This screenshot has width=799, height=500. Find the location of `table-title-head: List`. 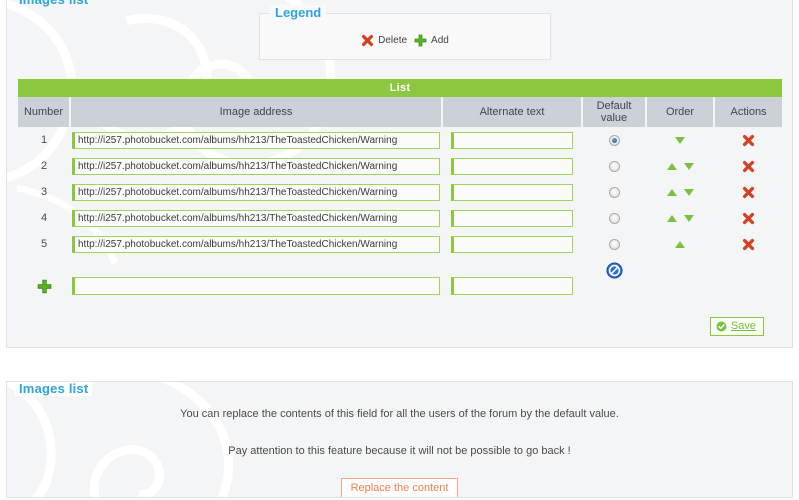

table-title-head: List is located at coordinates (400, 88).